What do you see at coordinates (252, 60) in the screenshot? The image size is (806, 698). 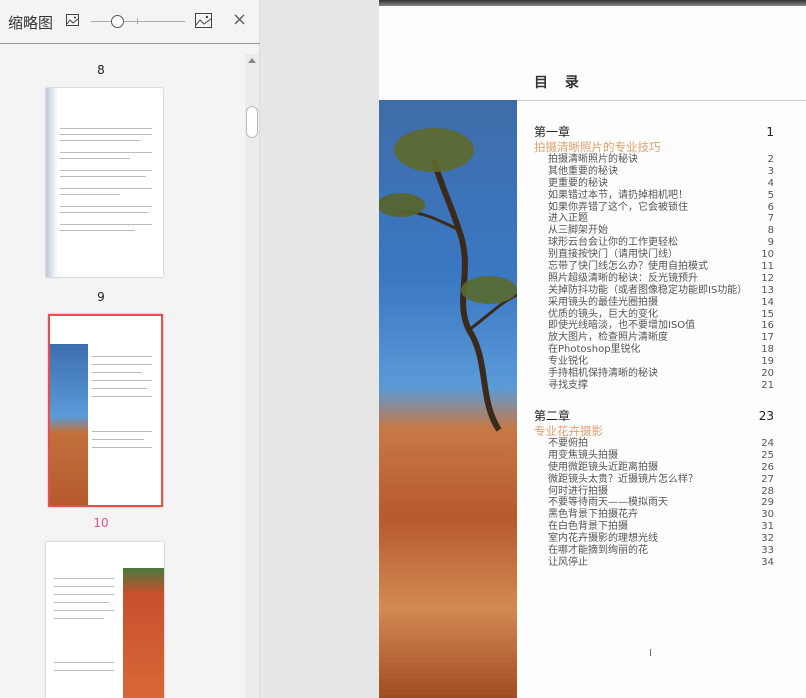 I see `scroll-up-icon` at bounding box center [252, 60].